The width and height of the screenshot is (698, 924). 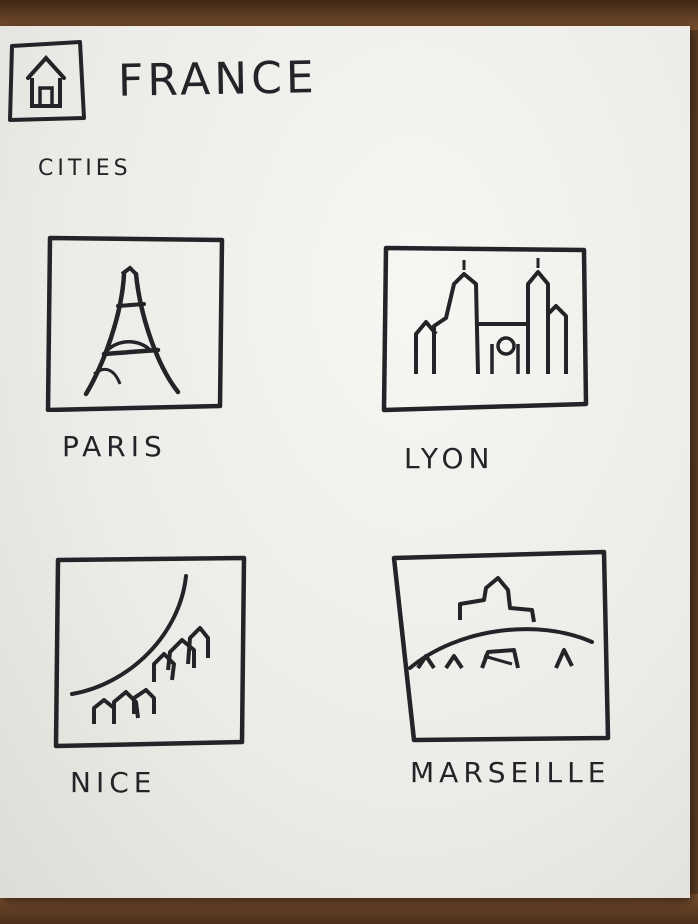 What do you see at coordinates (135, 323) in the screenshot?
I see `eiffel-tower-icon` at bounding box center [135, 323].